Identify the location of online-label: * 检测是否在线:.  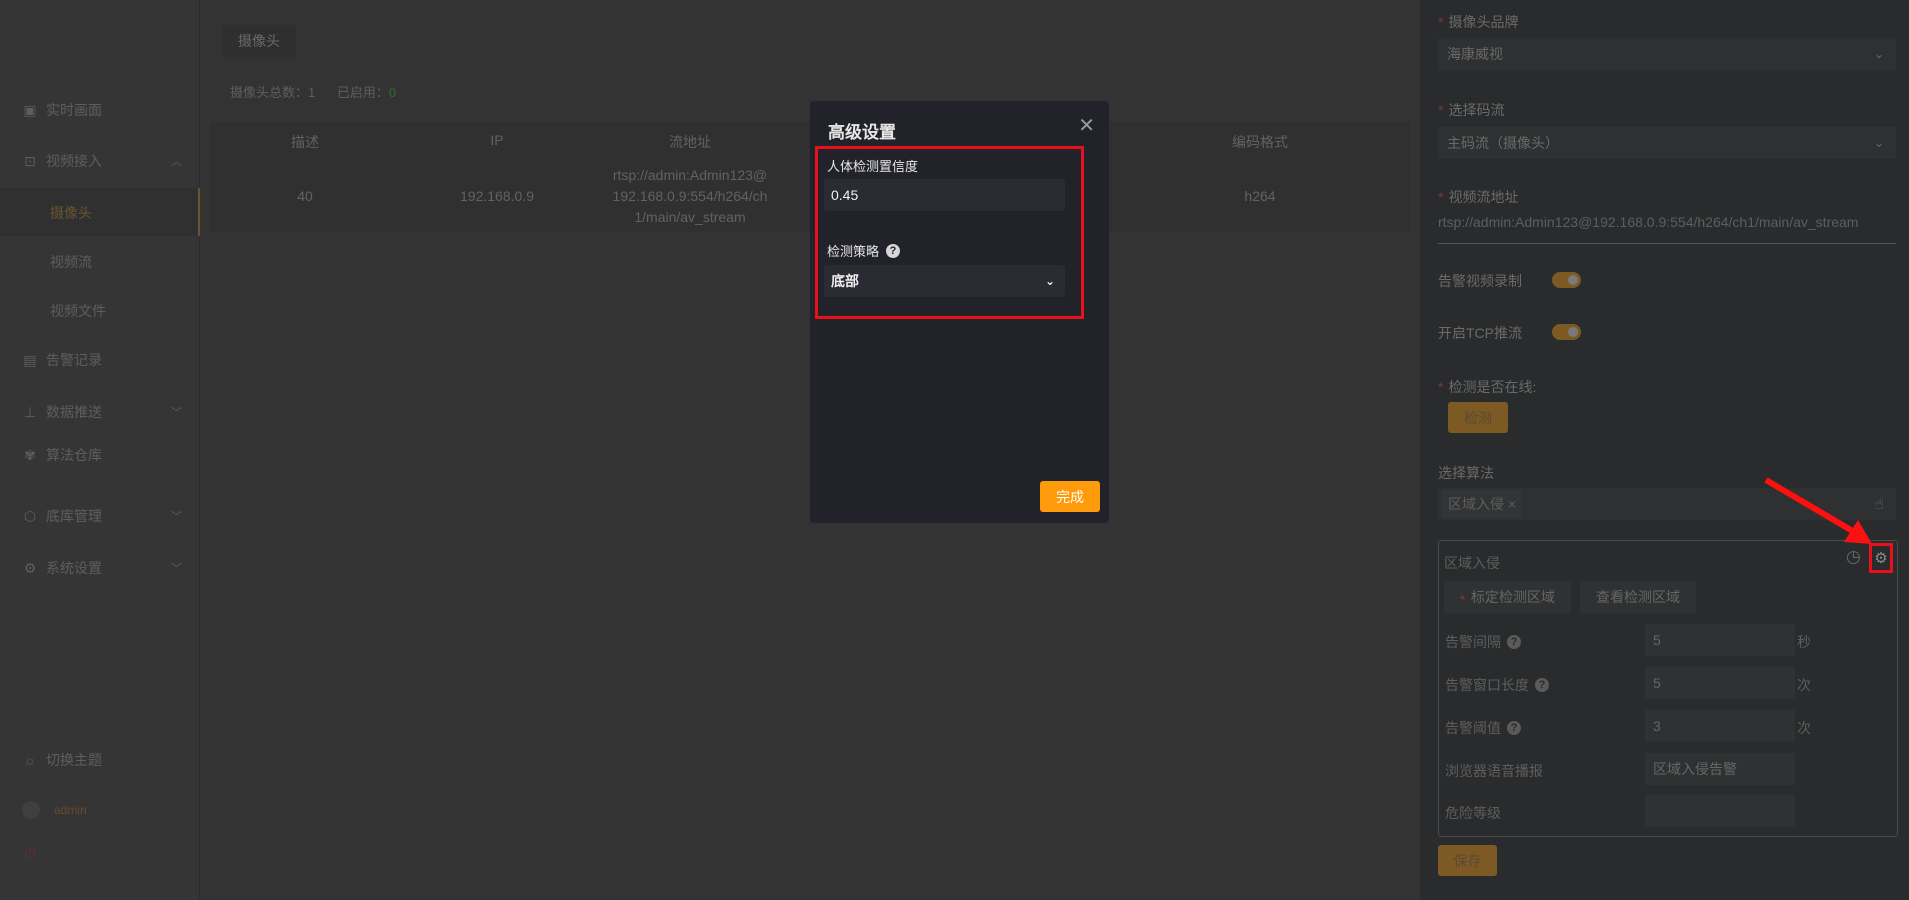
(1487, 387).